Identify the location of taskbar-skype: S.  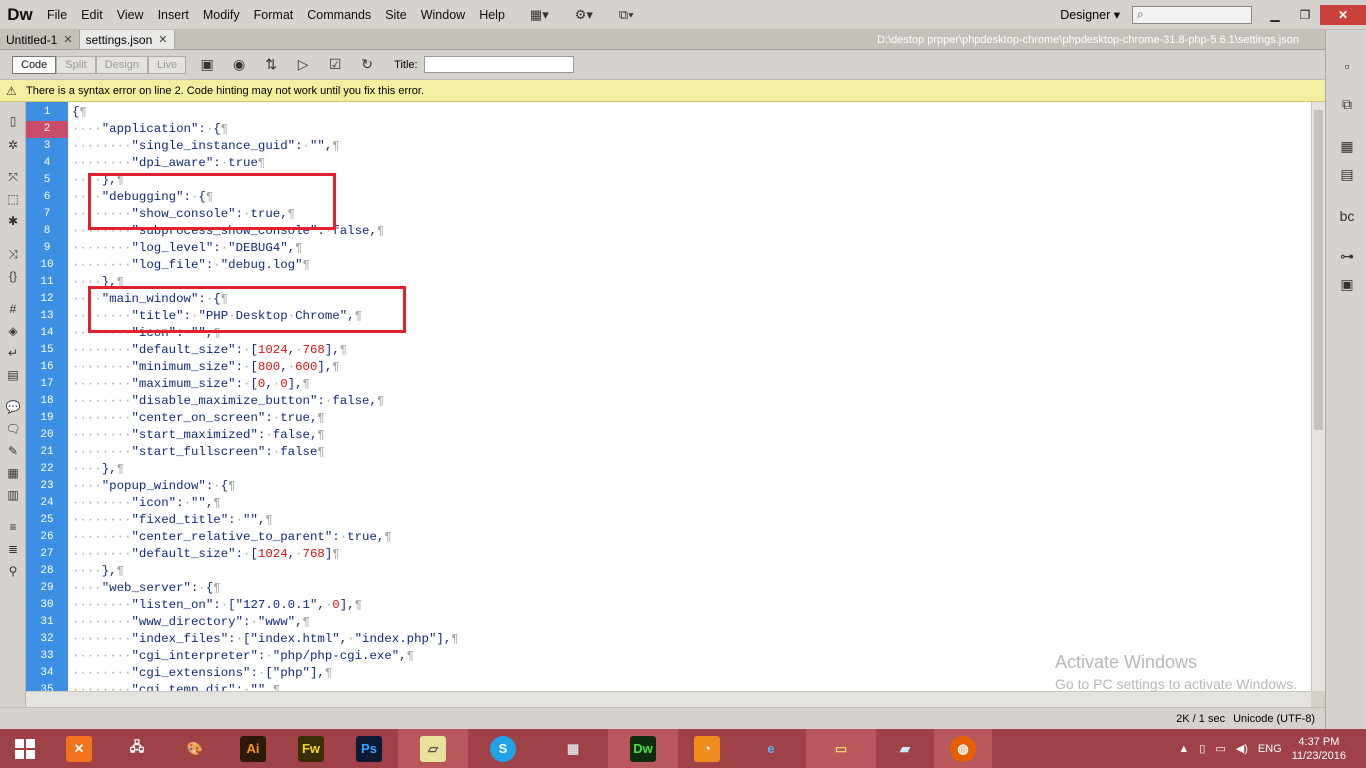
(503, 748).